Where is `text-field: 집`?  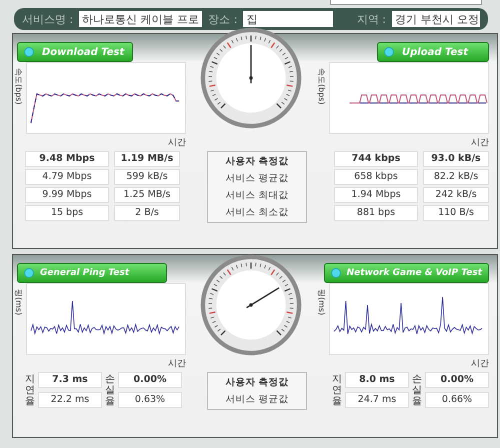 text-field: 집 is located at coordinates (288, 19).